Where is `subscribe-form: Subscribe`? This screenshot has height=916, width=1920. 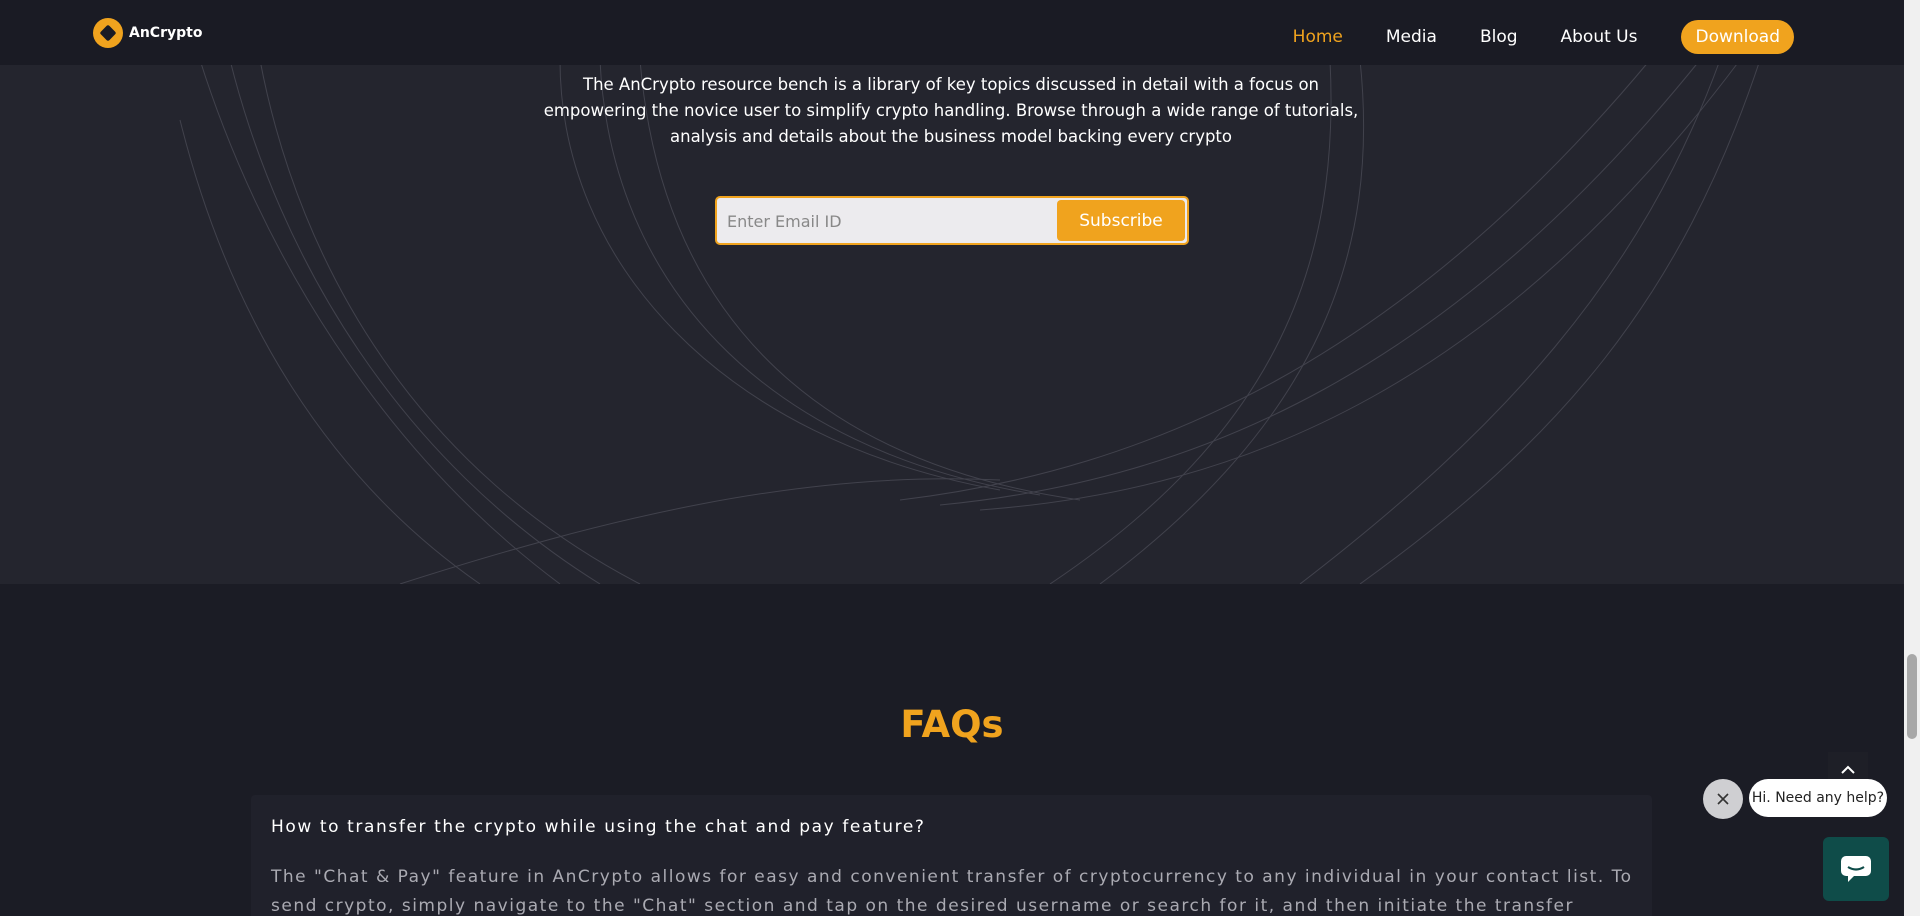
subscribe-form: Subscribe is located at coordinates (952, 220).